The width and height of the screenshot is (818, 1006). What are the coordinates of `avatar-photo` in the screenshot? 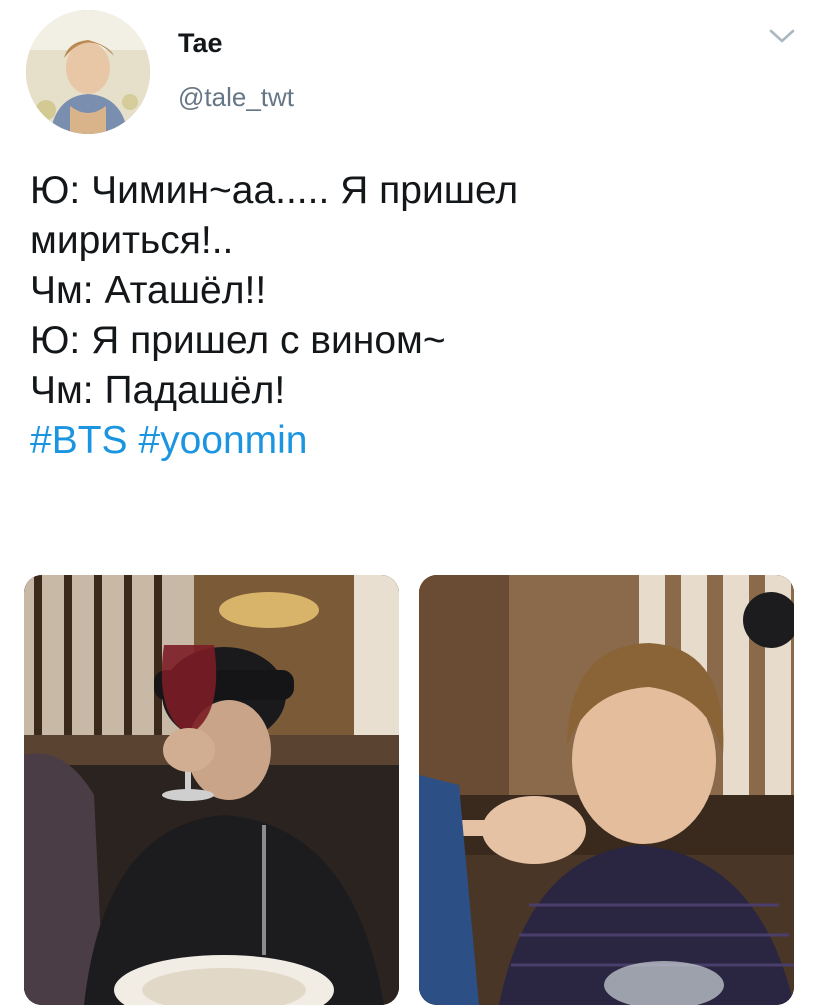 It's located at (88, 72).